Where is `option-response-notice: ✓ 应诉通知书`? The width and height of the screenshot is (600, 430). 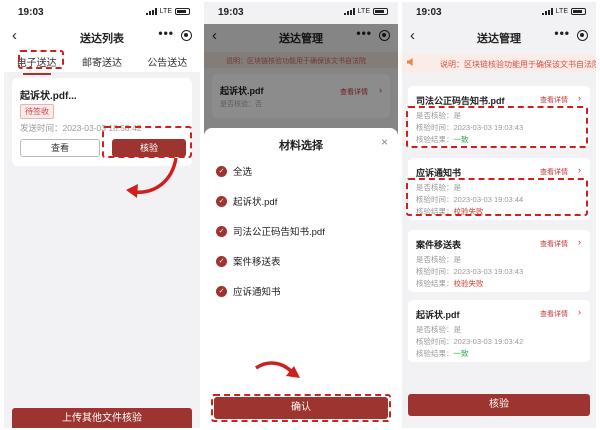 option-response-notice: ✓ 应诉通知书 is located at coordinates (248, 291).